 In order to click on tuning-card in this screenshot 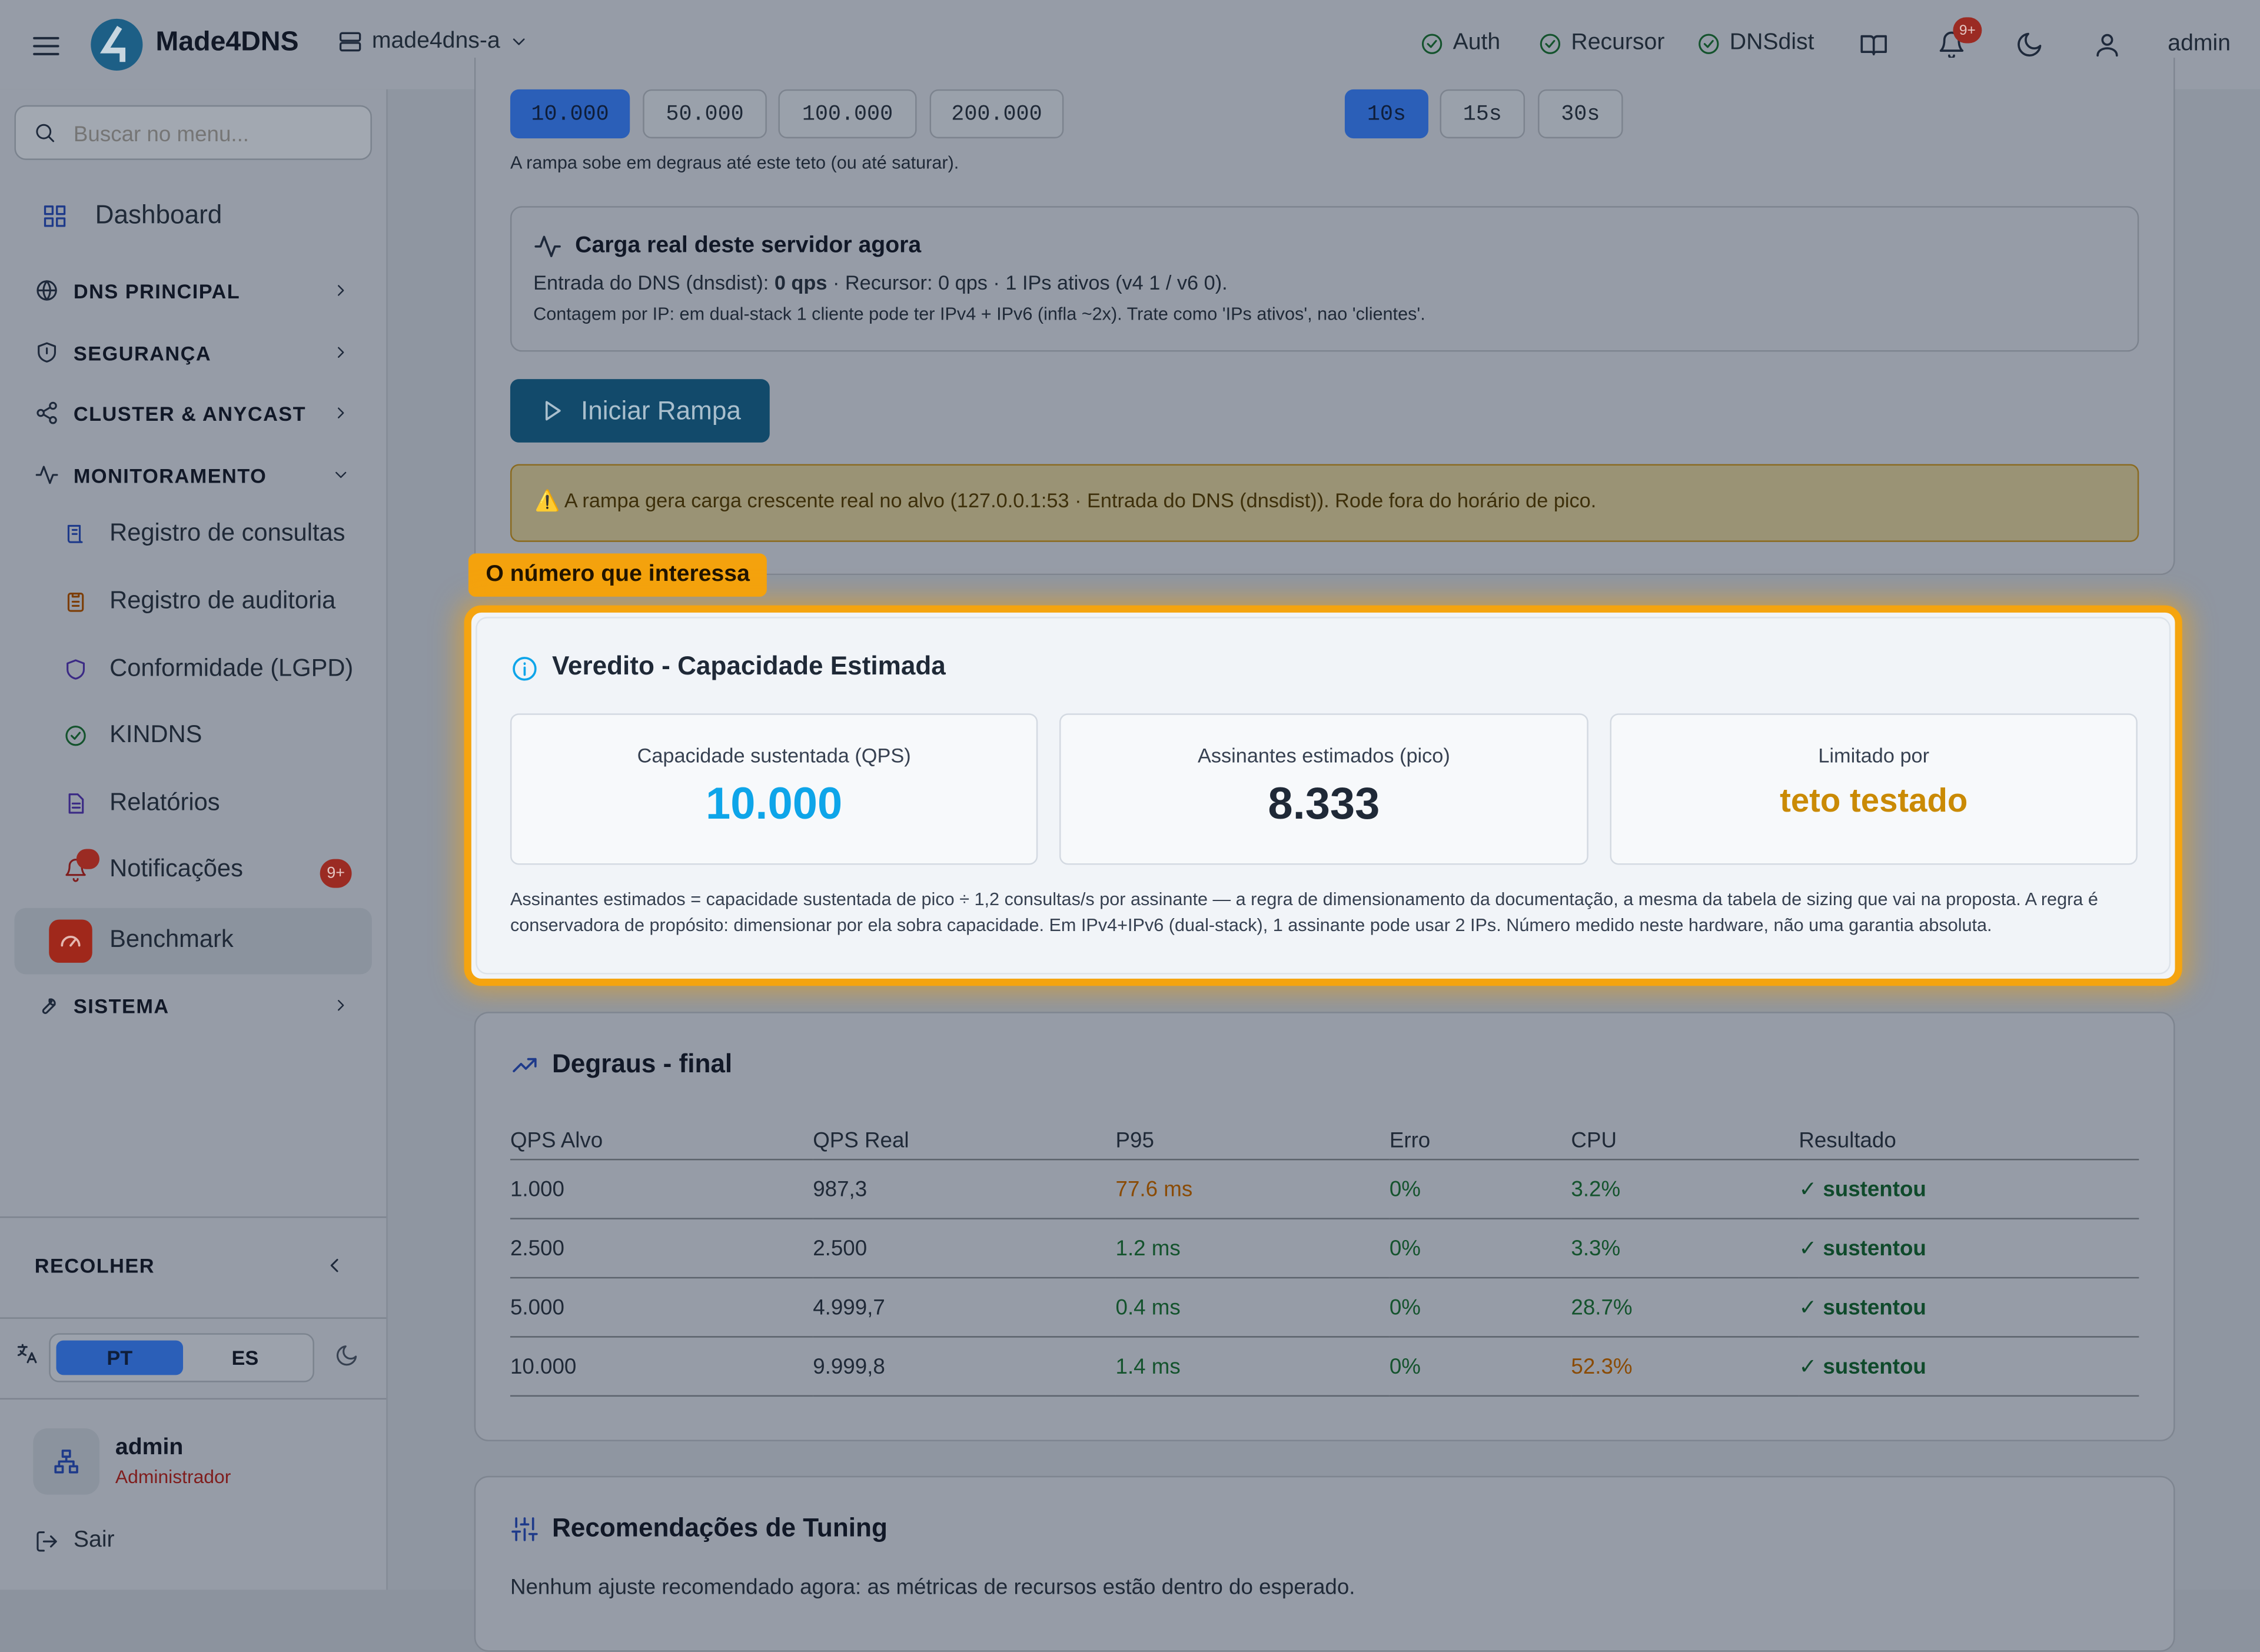, I will do `click(1324, 1563)`.